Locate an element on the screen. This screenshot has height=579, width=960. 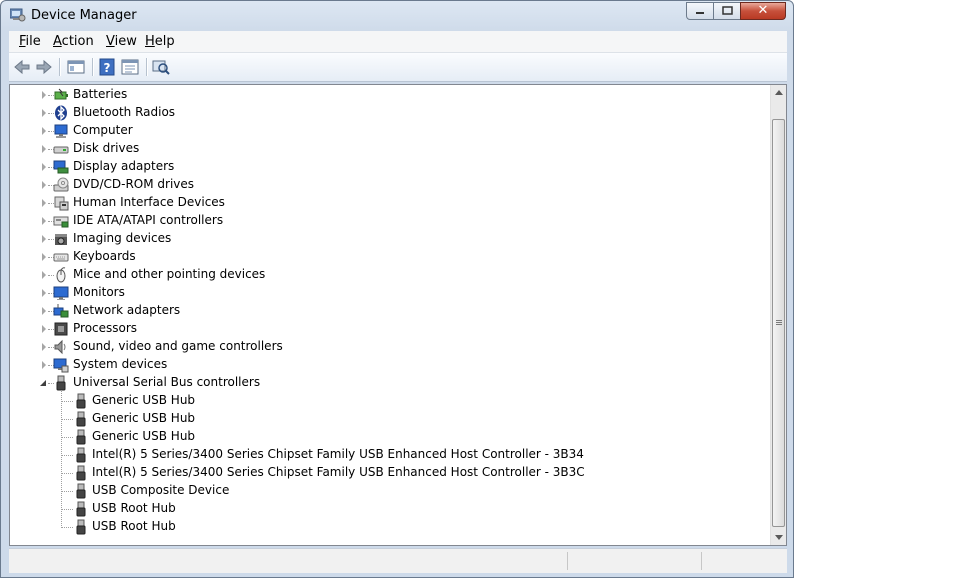
processor-icon is located at coordinates (61, 329).